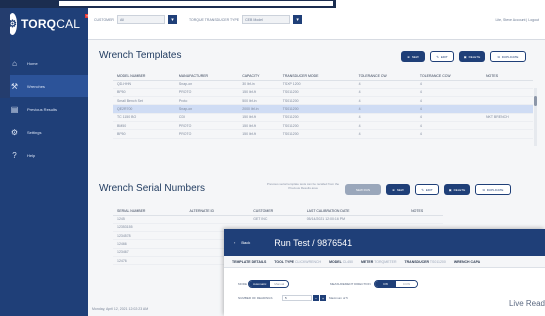 The height and width of the screenshot is (316, 545). I want to click on mode-toggle: Automatic Manual, so click(269, 284).